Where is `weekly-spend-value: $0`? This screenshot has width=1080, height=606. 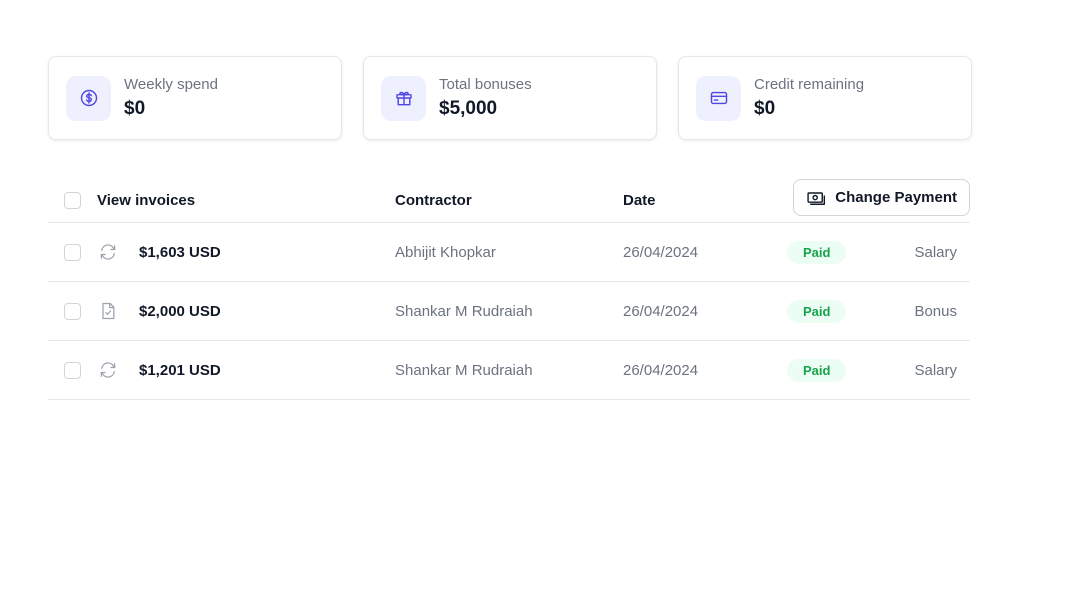
weekly-spend-value: $0 is located at coordinates (135, 108).